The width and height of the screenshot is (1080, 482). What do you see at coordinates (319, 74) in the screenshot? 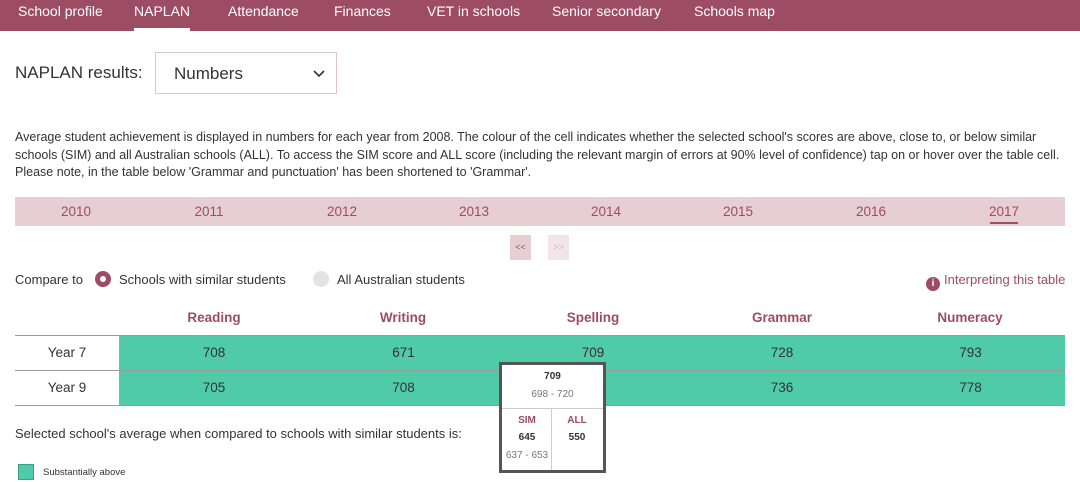
I see `chevron-down-icon` at bounding box center [319, 74].